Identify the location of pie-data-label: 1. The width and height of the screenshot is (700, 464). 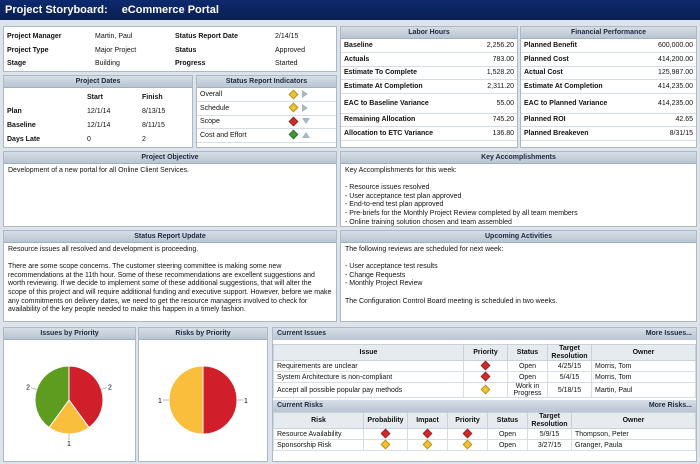
(246, 401).